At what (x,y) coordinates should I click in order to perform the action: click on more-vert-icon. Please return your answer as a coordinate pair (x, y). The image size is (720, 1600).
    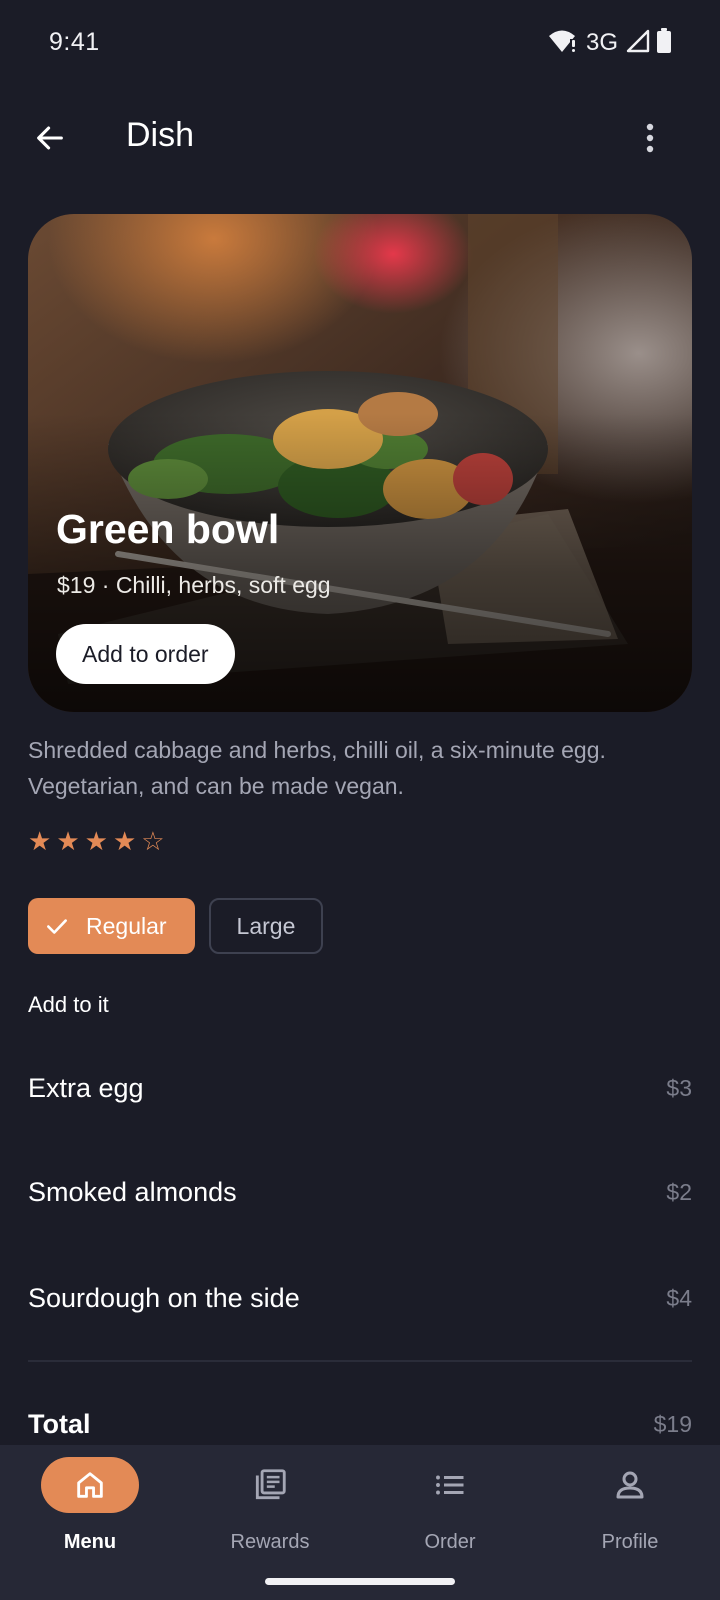
    Looking at the image, I should click on (650, 138).